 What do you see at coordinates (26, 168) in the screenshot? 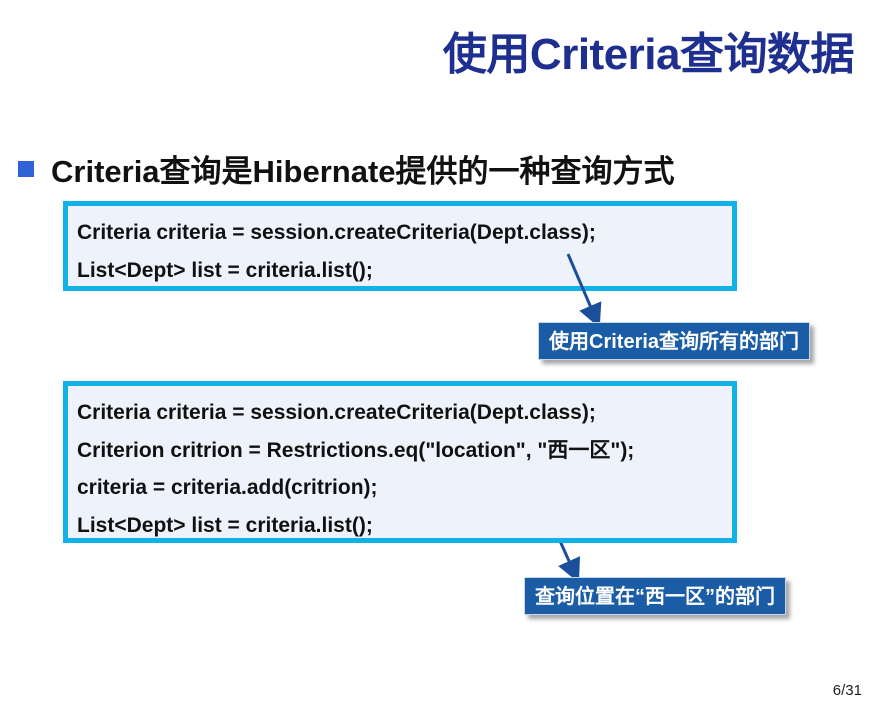
I see `bullet-square-icon` at bounding box center [26, 168].